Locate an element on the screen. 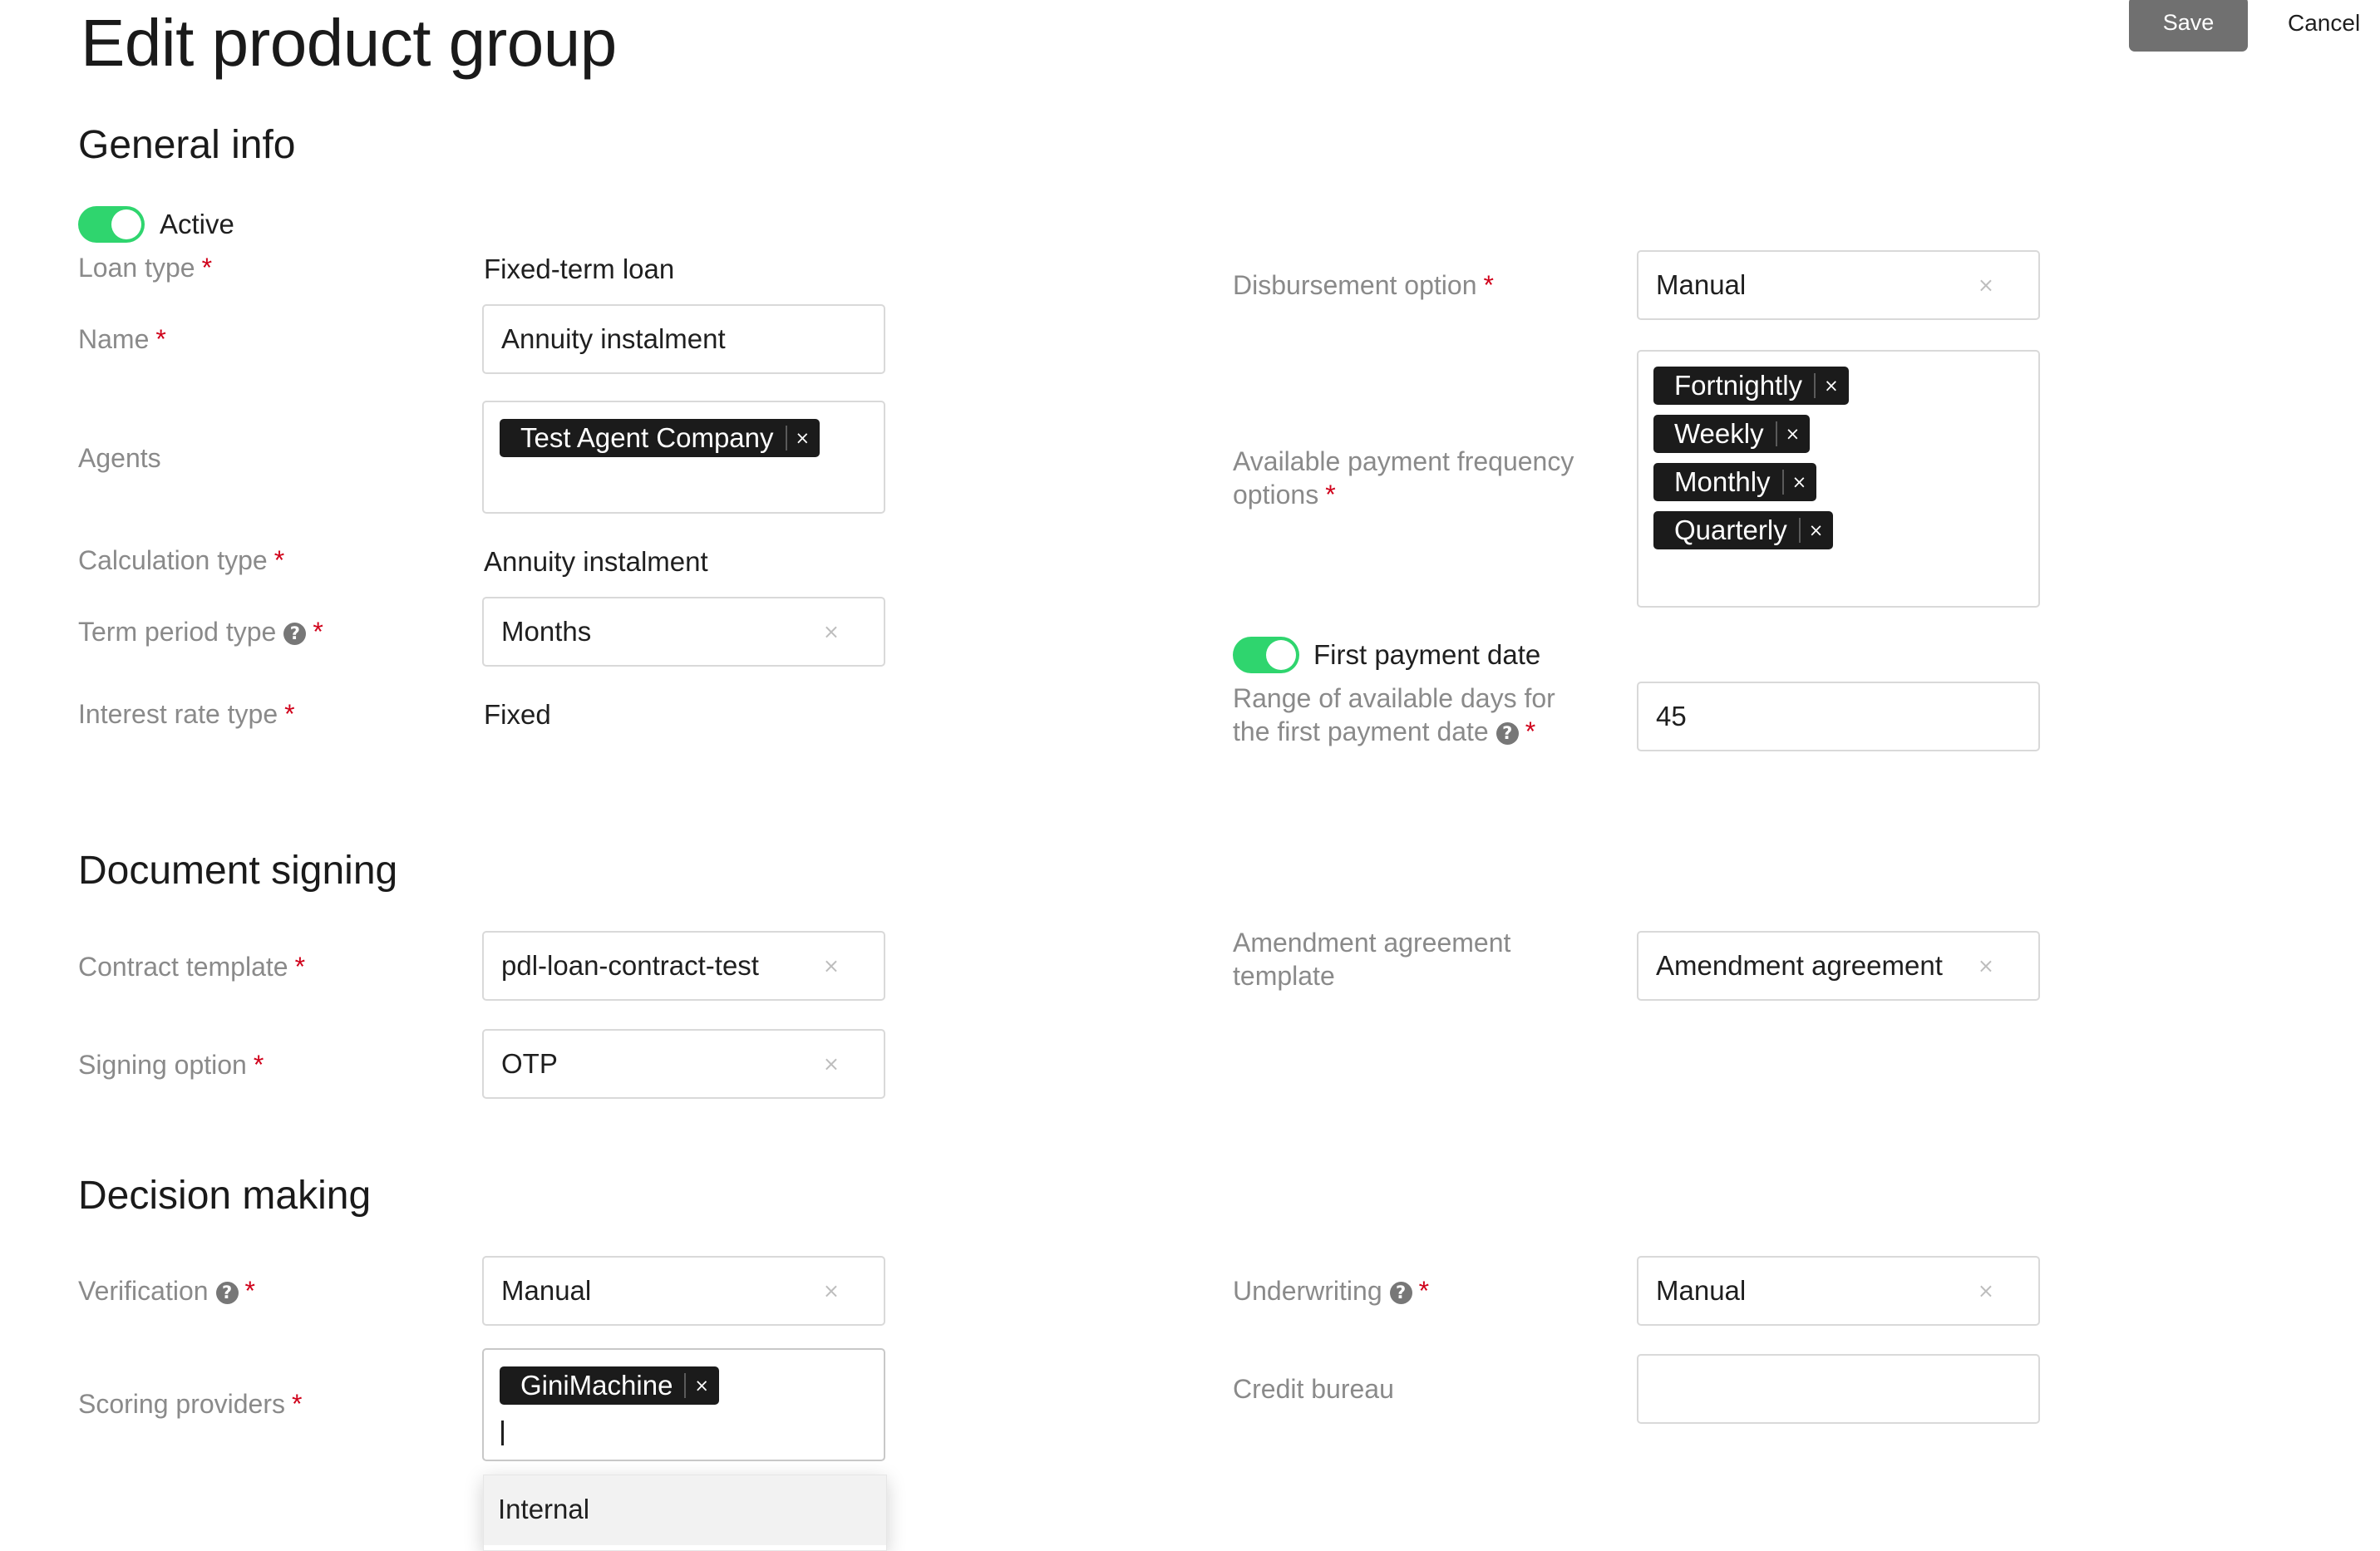 The width and height of the screenshot is (2380, 1551). credit-bureau-select is located at coordinates (1839, 1389).